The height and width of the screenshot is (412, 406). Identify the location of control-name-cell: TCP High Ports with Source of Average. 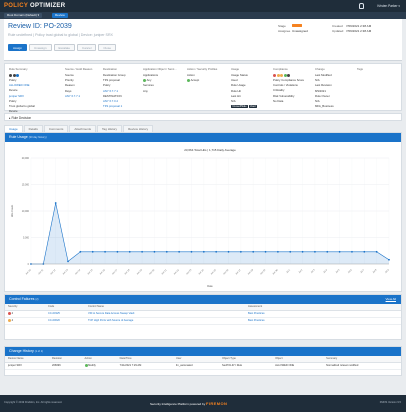
(165, 321).